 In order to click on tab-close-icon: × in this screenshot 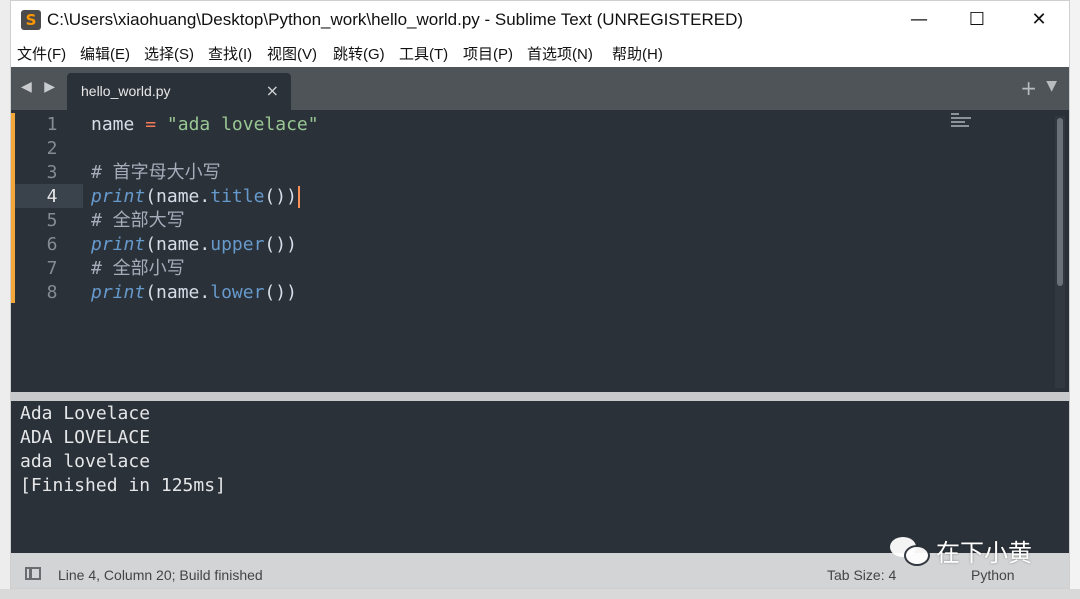, I will do `click(272, 90)`.